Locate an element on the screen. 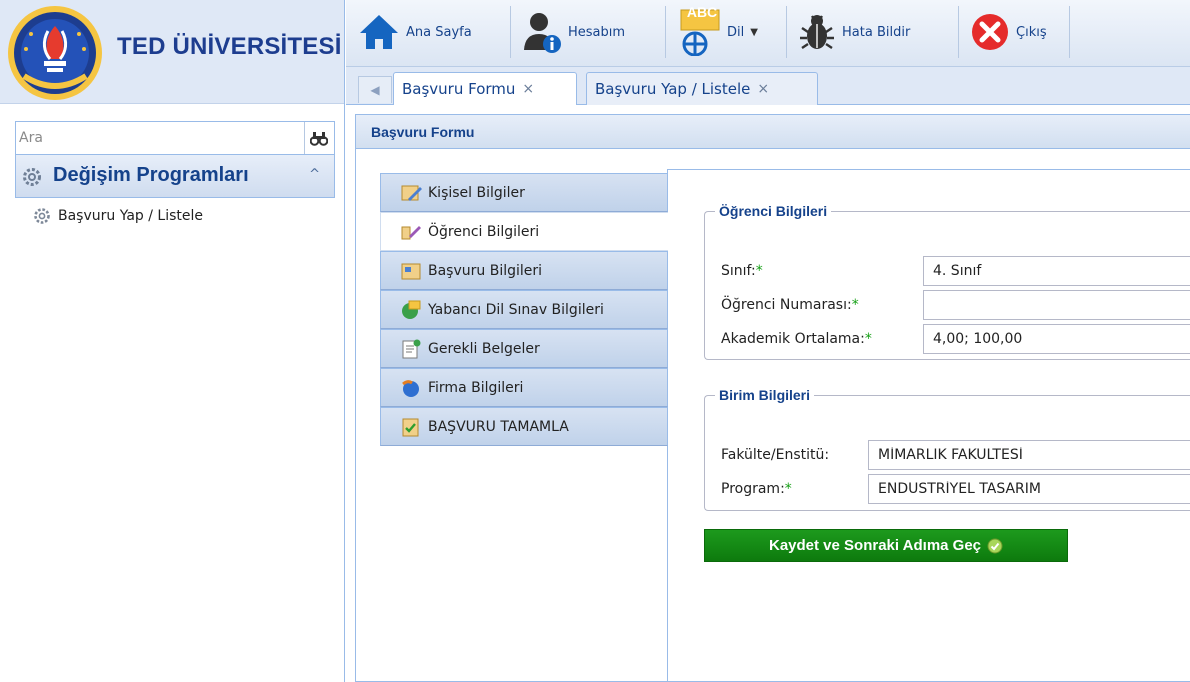 This screenshot has height=682, width=1190. step-application-info: Başvuru Bilgileri is located at coordinates (524, 270).